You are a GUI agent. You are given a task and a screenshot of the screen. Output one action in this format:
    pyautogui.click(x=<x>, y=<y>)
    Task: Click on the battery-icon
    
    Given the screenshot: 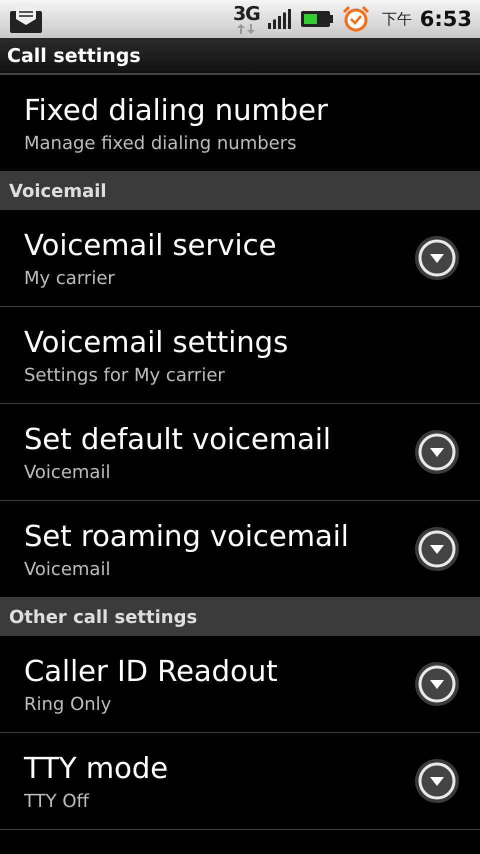 What is the action you would take?
    pyautogui.click(x=317, y=19)
    